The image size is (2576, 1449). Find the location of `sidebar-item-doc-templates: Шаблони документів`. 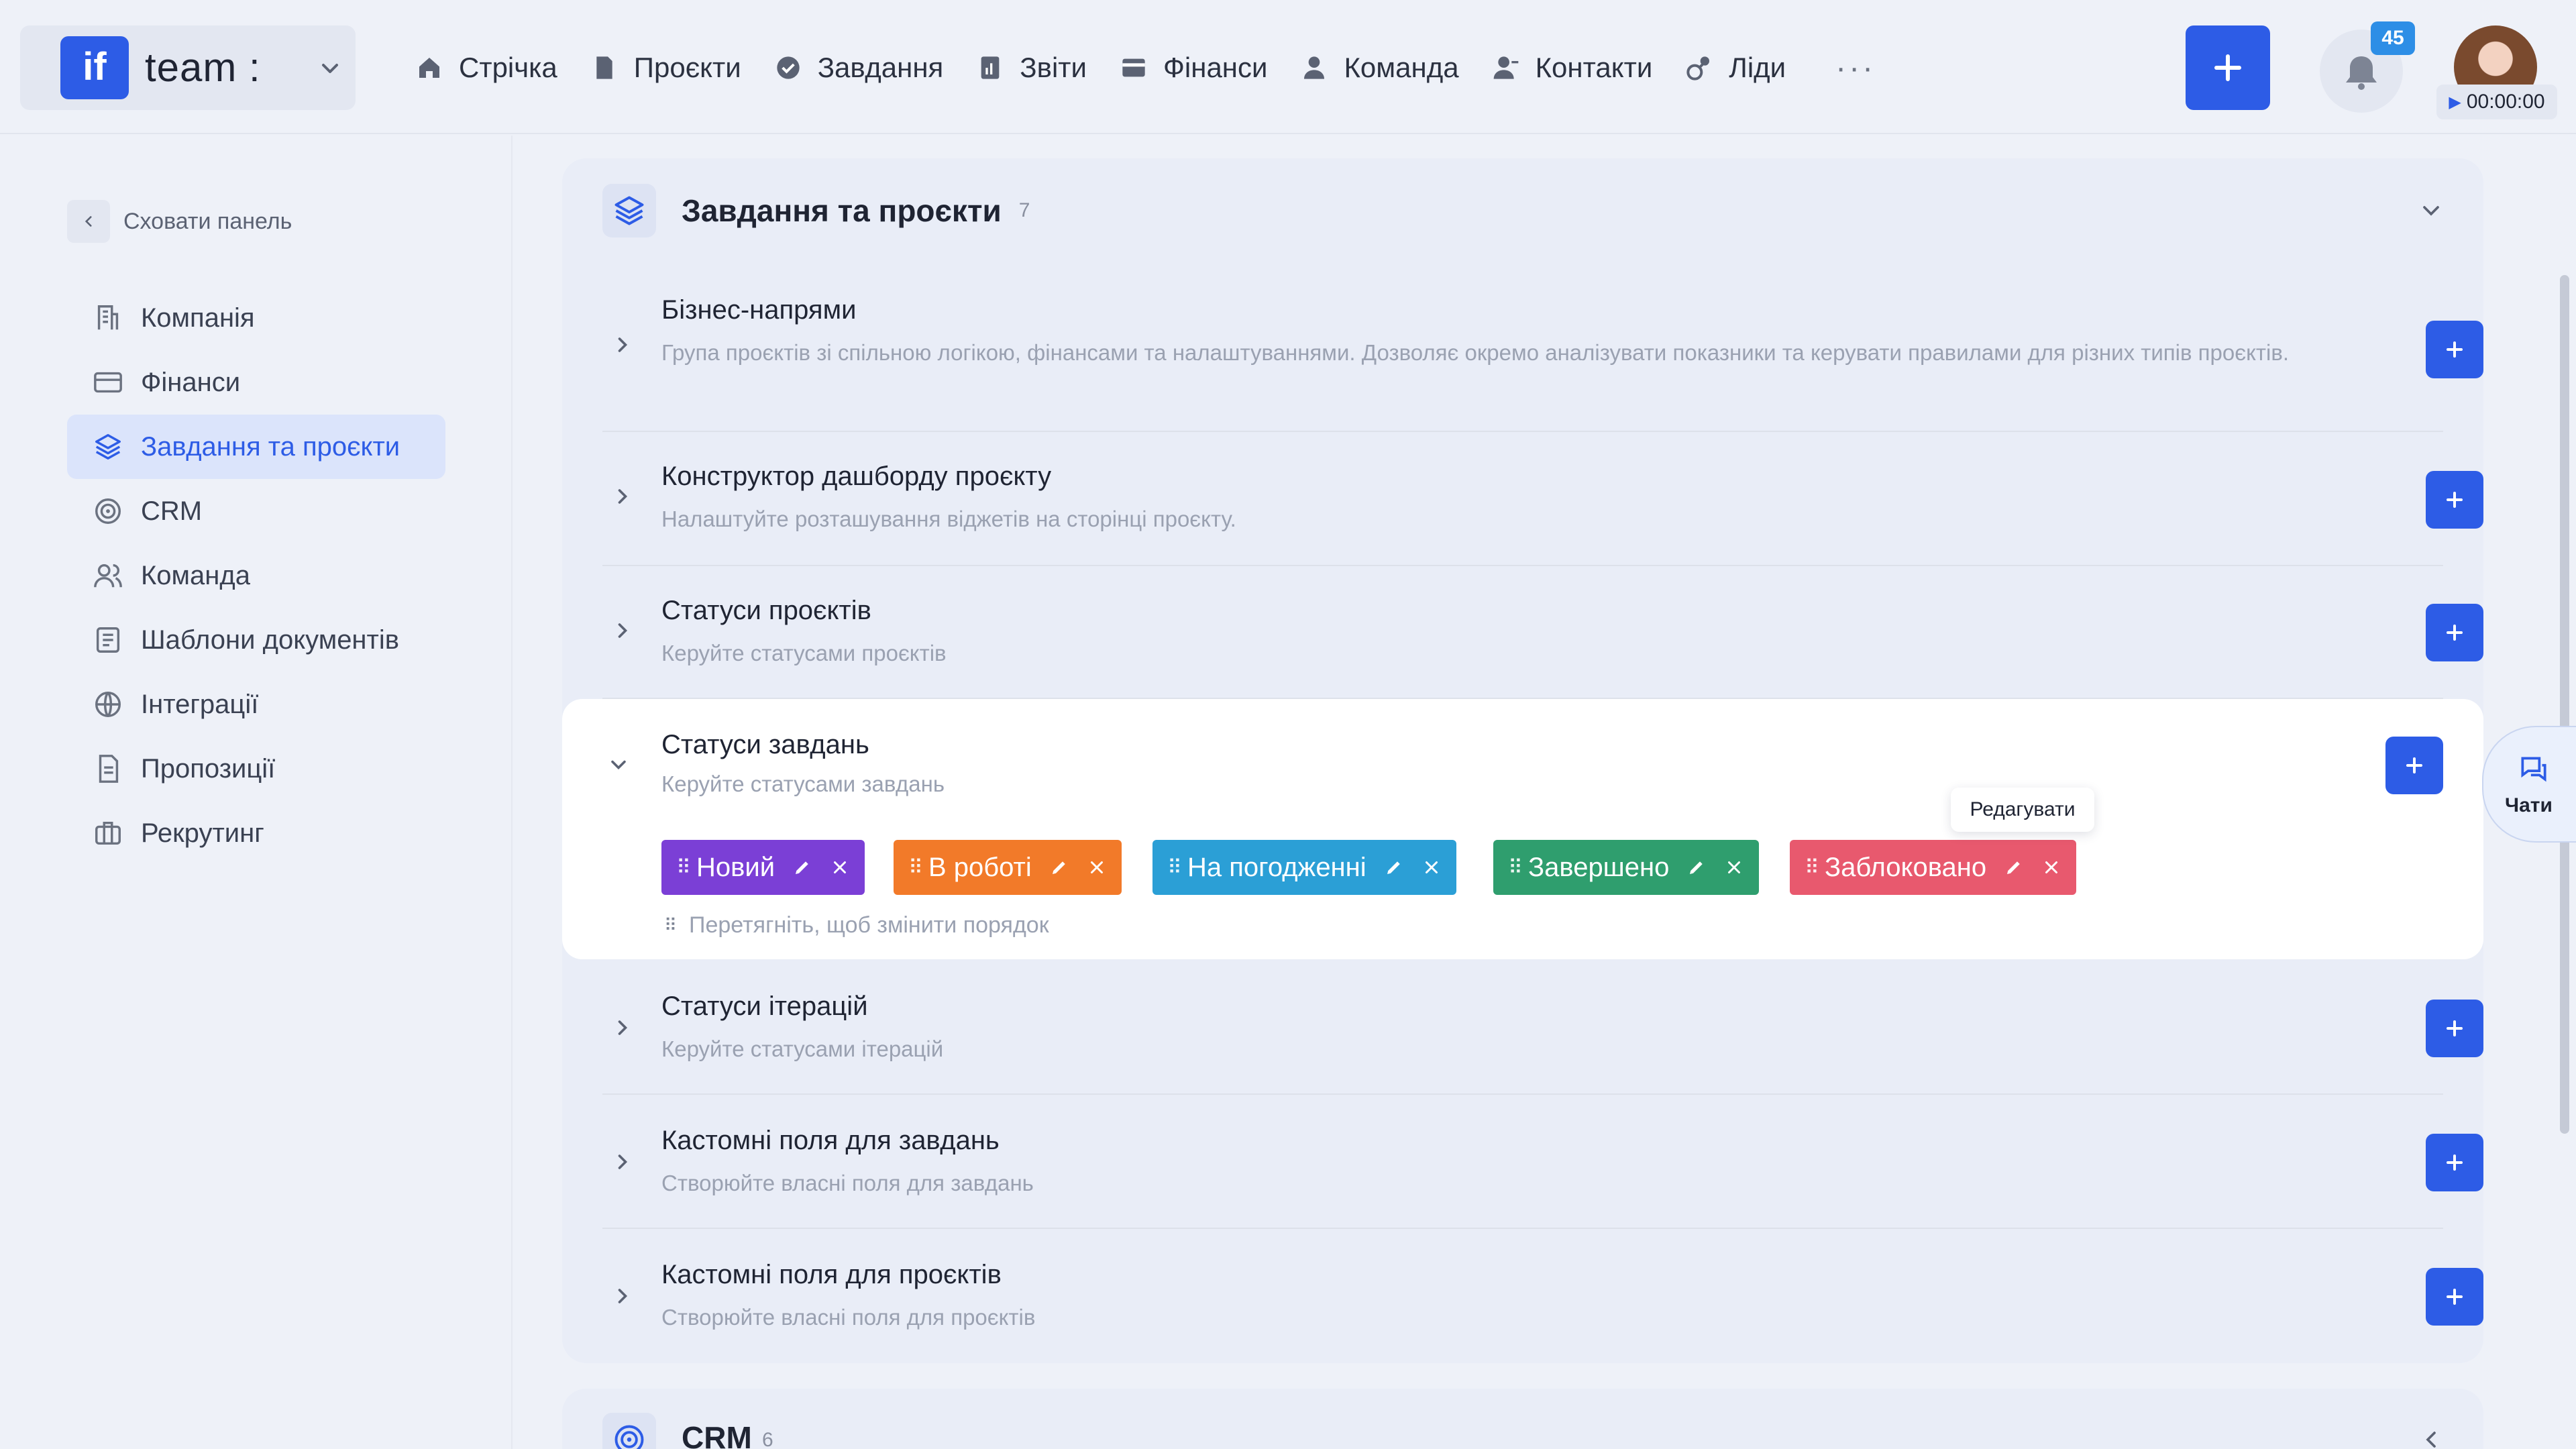

sidebar-item-doc-templates: Шаблони документів is located at coordinates (256, 640).